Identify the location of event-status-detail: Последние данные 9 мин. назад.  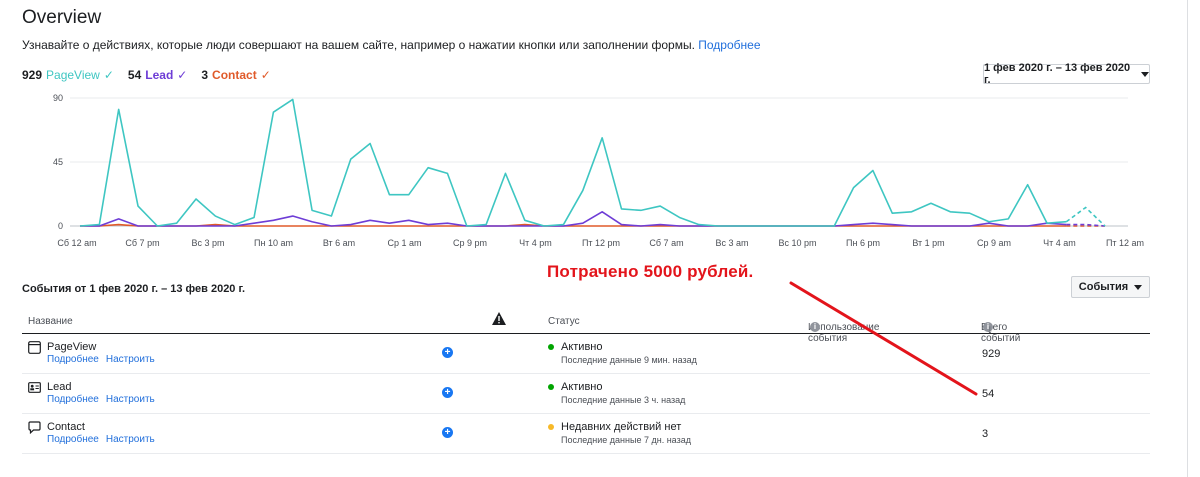
(629, 360).